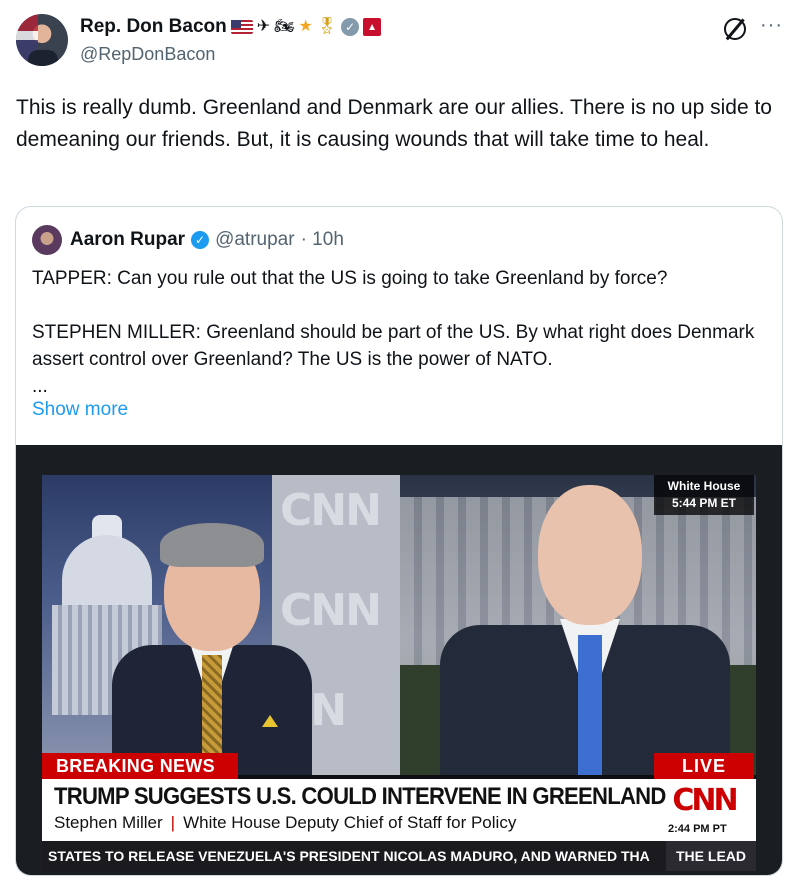 This screenshot has width=800, height=888. I want to click on author-name-row: Rep. Don Bacon ✈ 🏍 ★ 🎖 ✓ ▲, so click(231, 27).